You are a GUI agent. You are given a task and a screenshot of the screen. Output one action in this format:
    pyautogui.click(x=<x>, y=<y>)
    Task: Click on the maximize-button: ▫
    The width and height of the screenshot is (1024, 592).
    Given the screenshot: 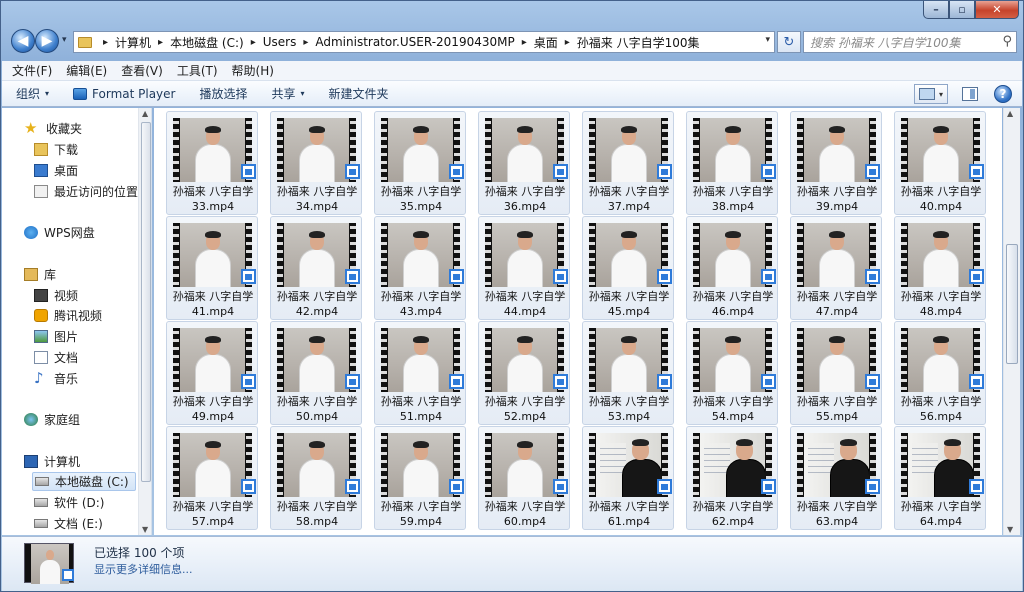 What is the action you would take?
    pyautogui.click(x=962, y=10)
    